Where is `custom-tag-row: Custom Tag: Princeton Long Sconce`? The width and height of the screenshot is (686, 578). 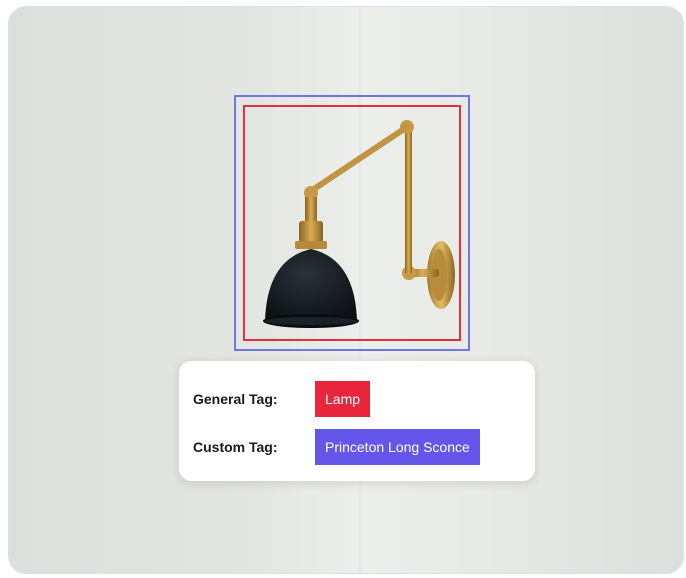
custom-tag-row: Custom Tag: Princeton Long Sconce is located at coordinates (336, 447).